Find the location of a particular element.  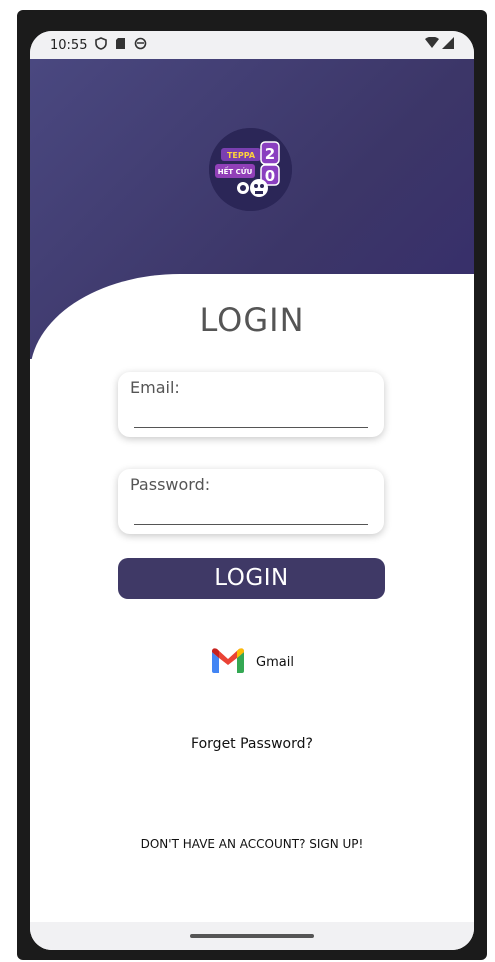

logo-text-teppa: TEPPA is located at coordinates (241, 155).